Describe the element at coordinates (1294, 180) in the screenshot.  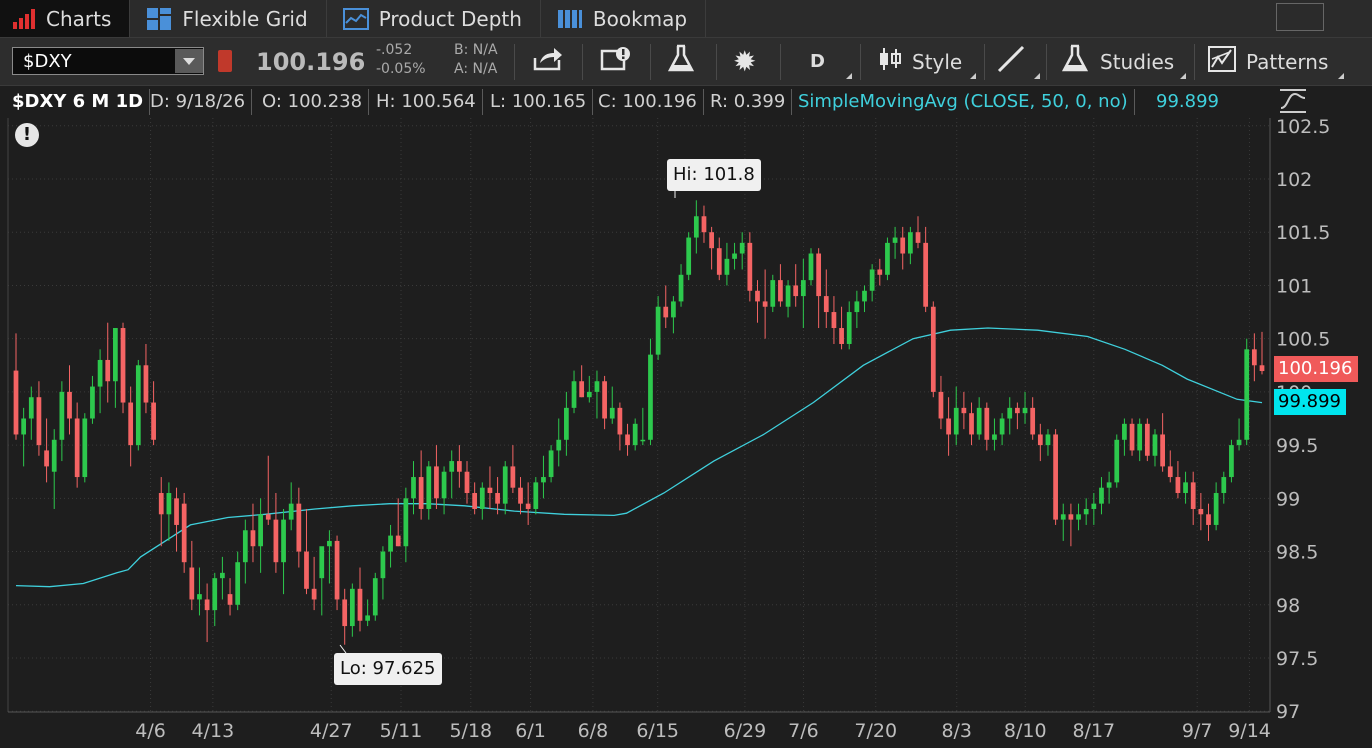
I see `y-tick-label: 102` at that location.